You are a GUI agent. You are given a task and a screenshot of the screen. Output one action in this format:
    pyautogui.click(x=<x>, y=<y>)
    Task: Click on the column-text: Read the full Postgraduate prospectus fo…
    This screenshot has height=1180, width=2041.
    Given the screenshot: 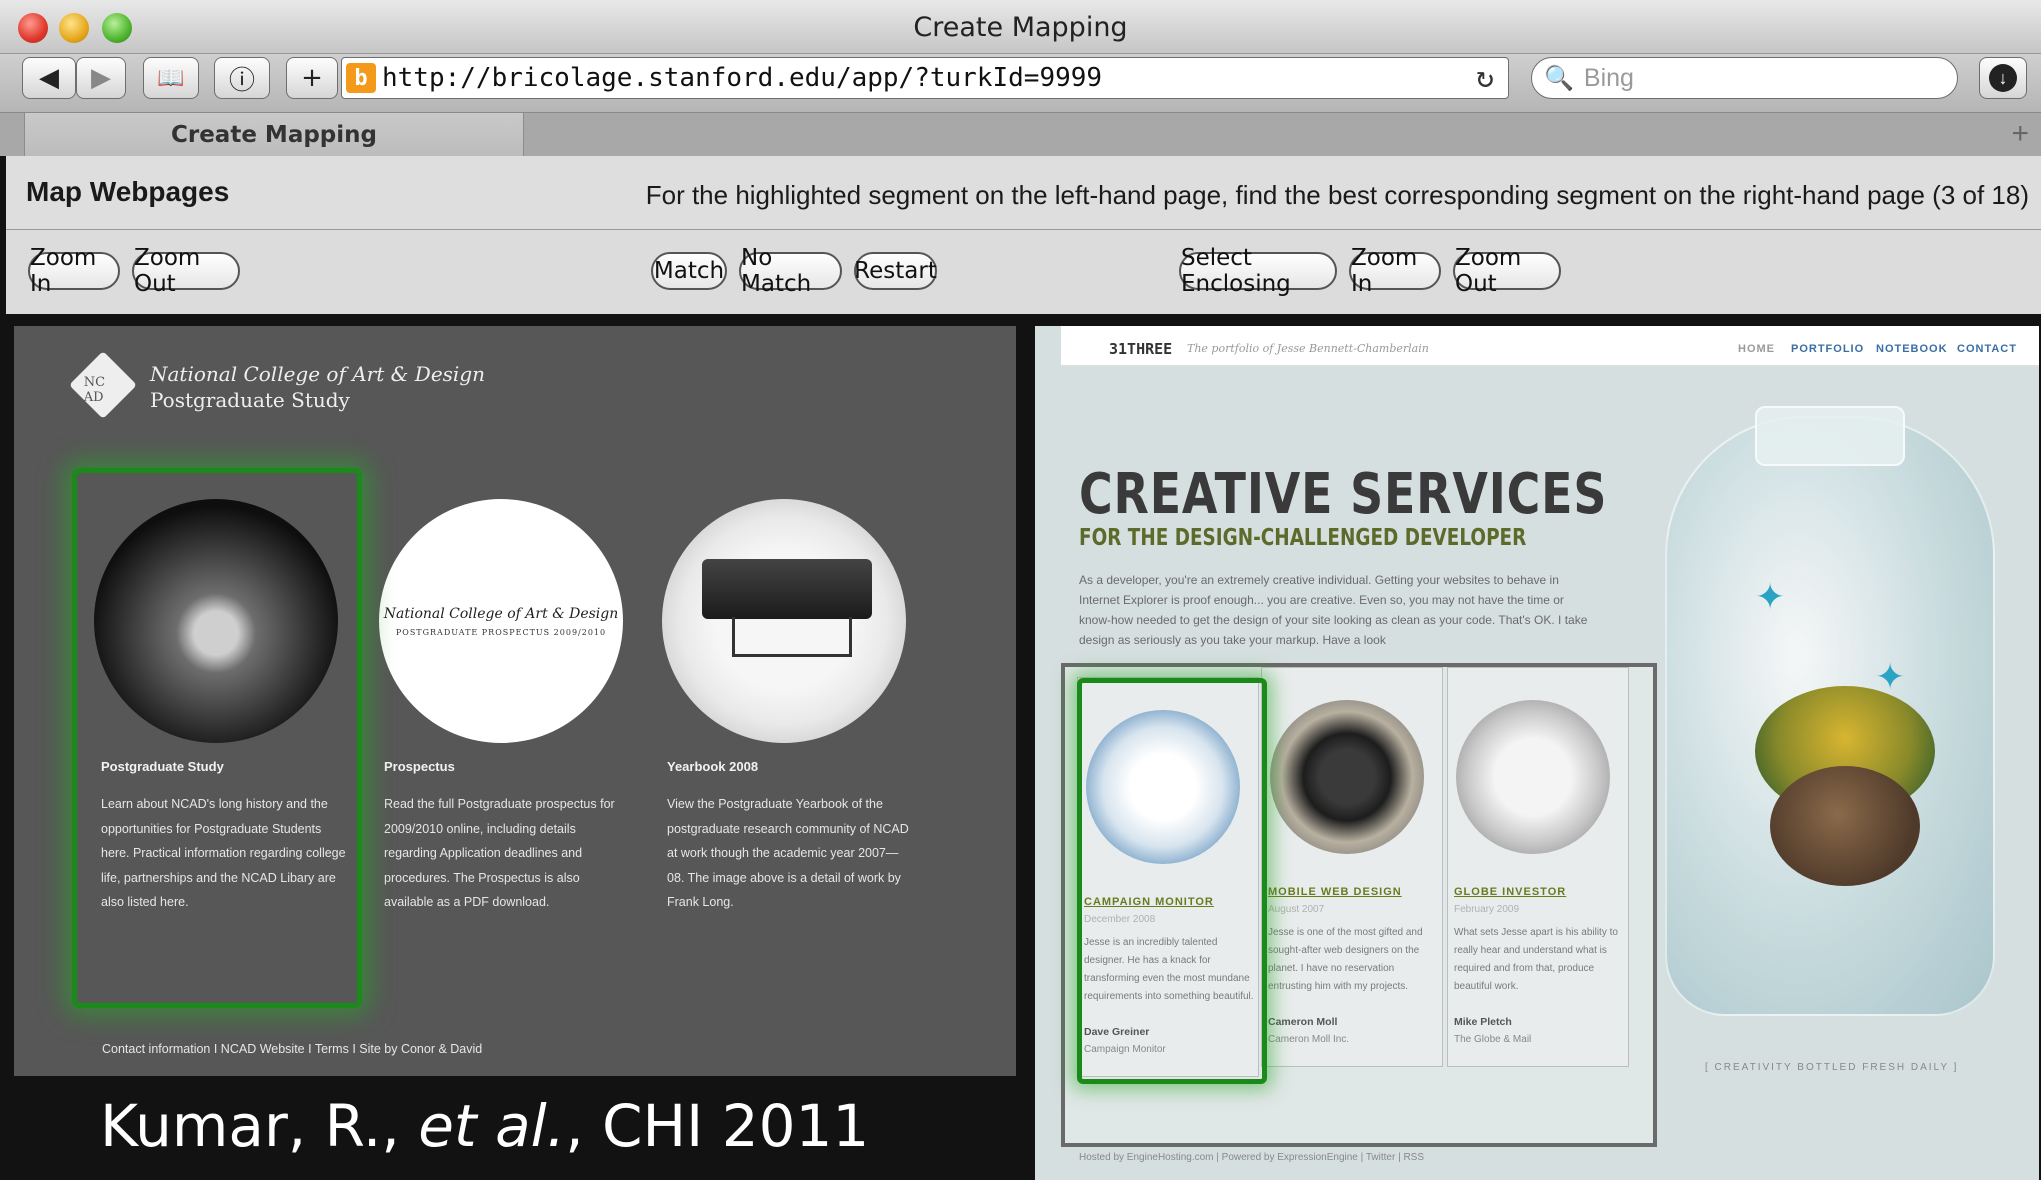 What is the action you would take?
    pyautogui.click(x=499, y=853)
    